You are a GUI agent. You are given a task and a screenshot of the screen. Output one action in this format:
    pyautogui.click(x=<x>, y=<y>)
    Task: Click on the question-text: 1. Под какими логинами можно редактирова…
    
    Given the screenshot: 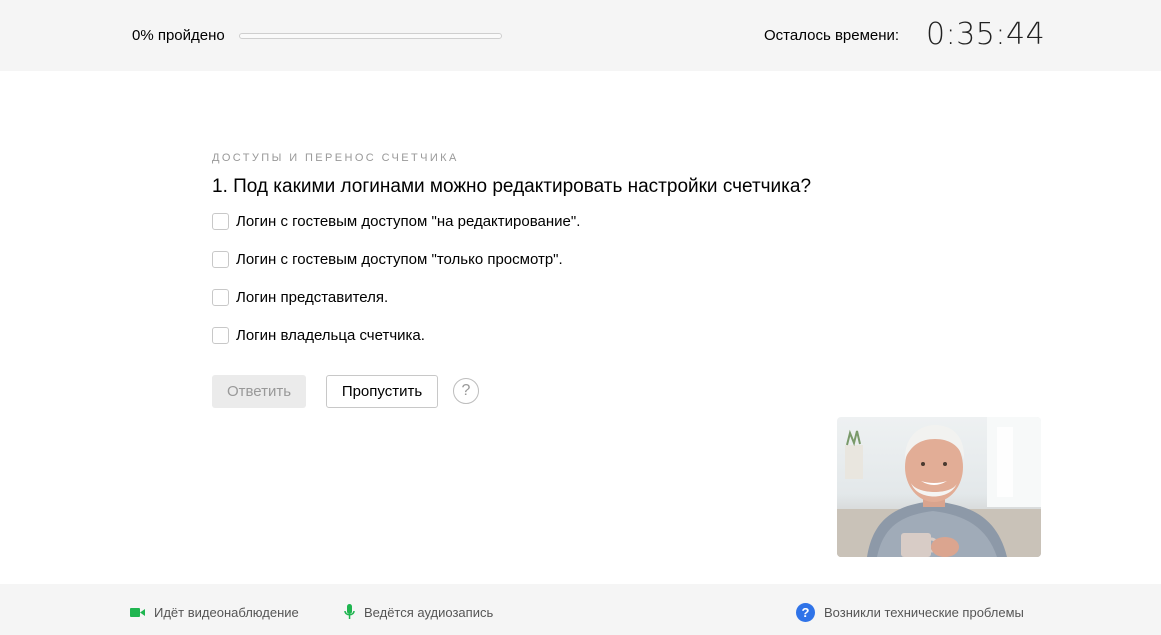 What is the action you would take?
    pyautogui.click(x=512, y=186)
    